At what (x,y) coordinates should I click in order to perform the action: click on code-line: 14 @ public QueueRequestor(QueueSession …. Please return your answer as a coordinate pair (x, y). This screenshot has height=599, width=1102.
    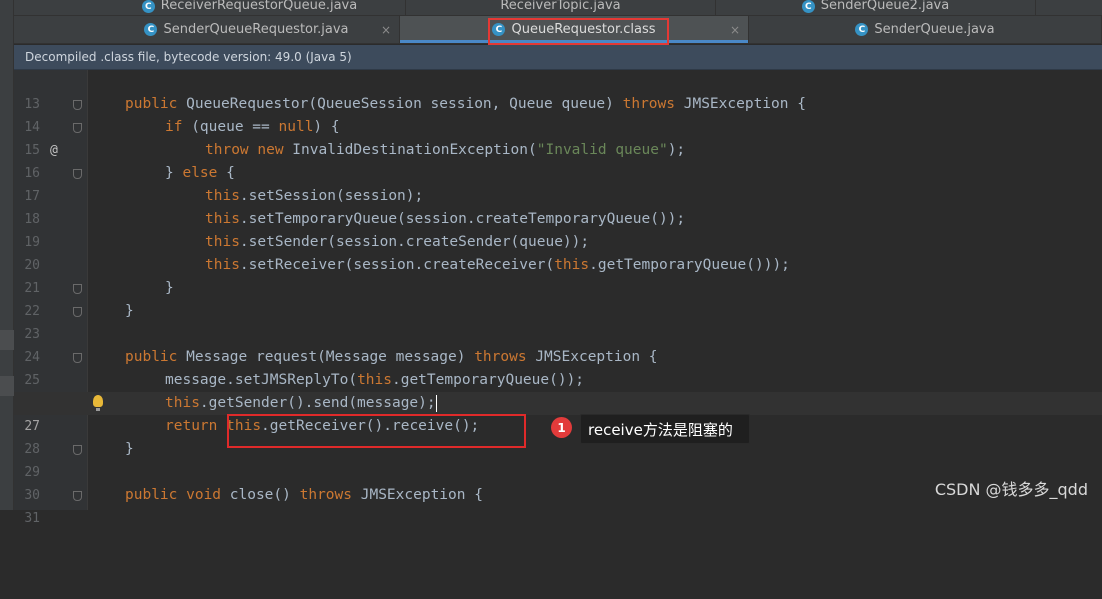
    Looking at the image, I should click on (558, 125).